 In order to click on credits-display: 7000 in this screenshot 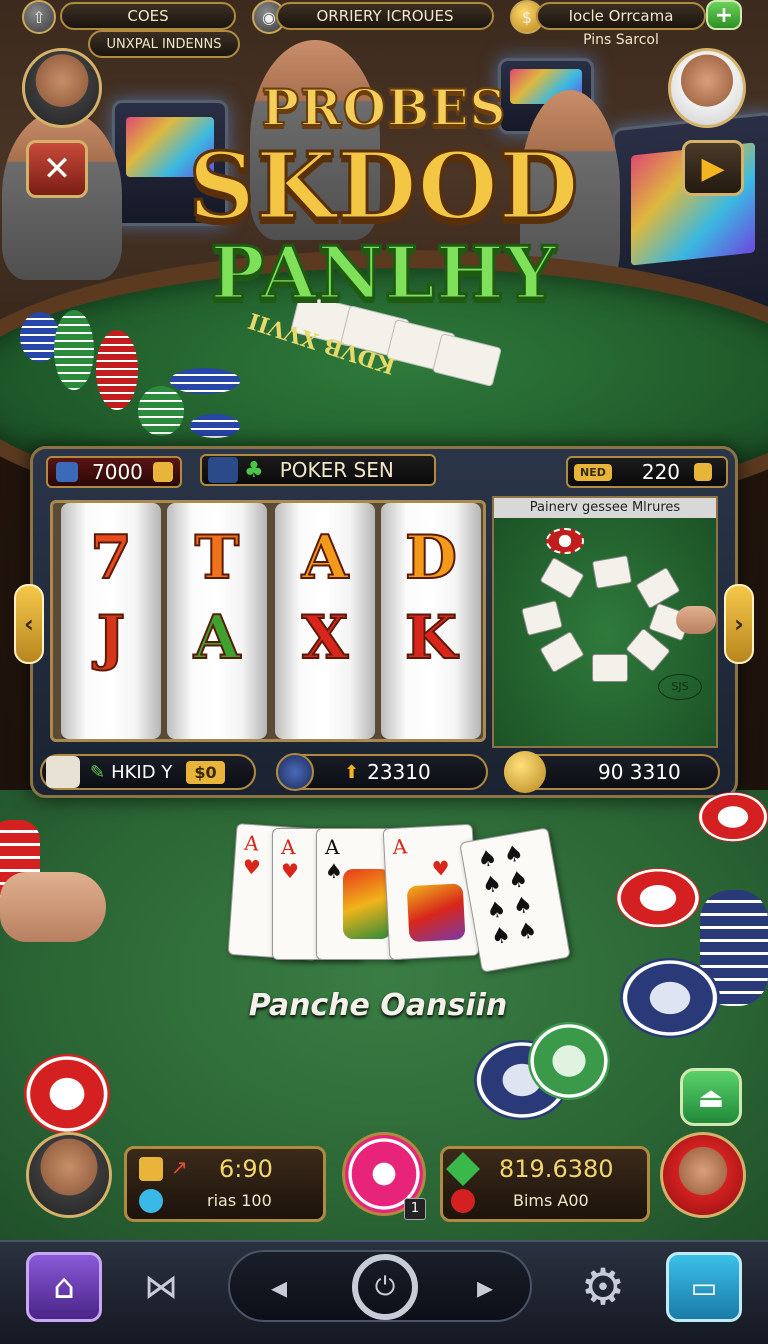, I will do `click(114, 472)`.